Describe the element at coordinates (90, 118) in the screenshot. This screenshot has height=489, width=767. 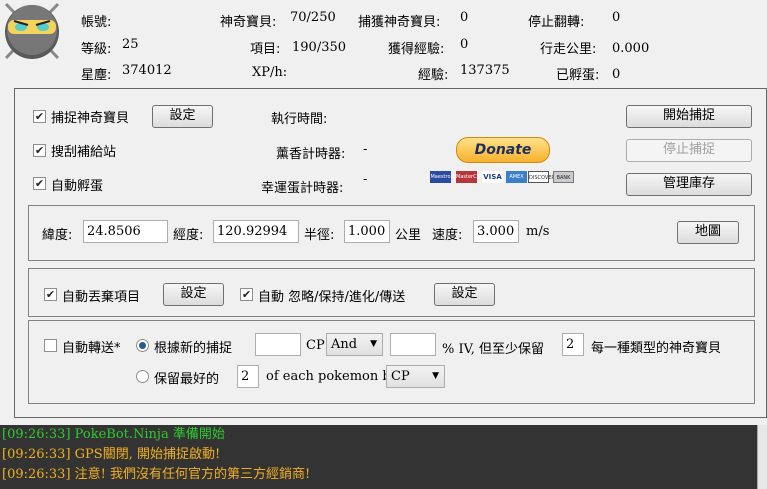
I see `catch-label: 捕捉神奇寶貝` at that location.